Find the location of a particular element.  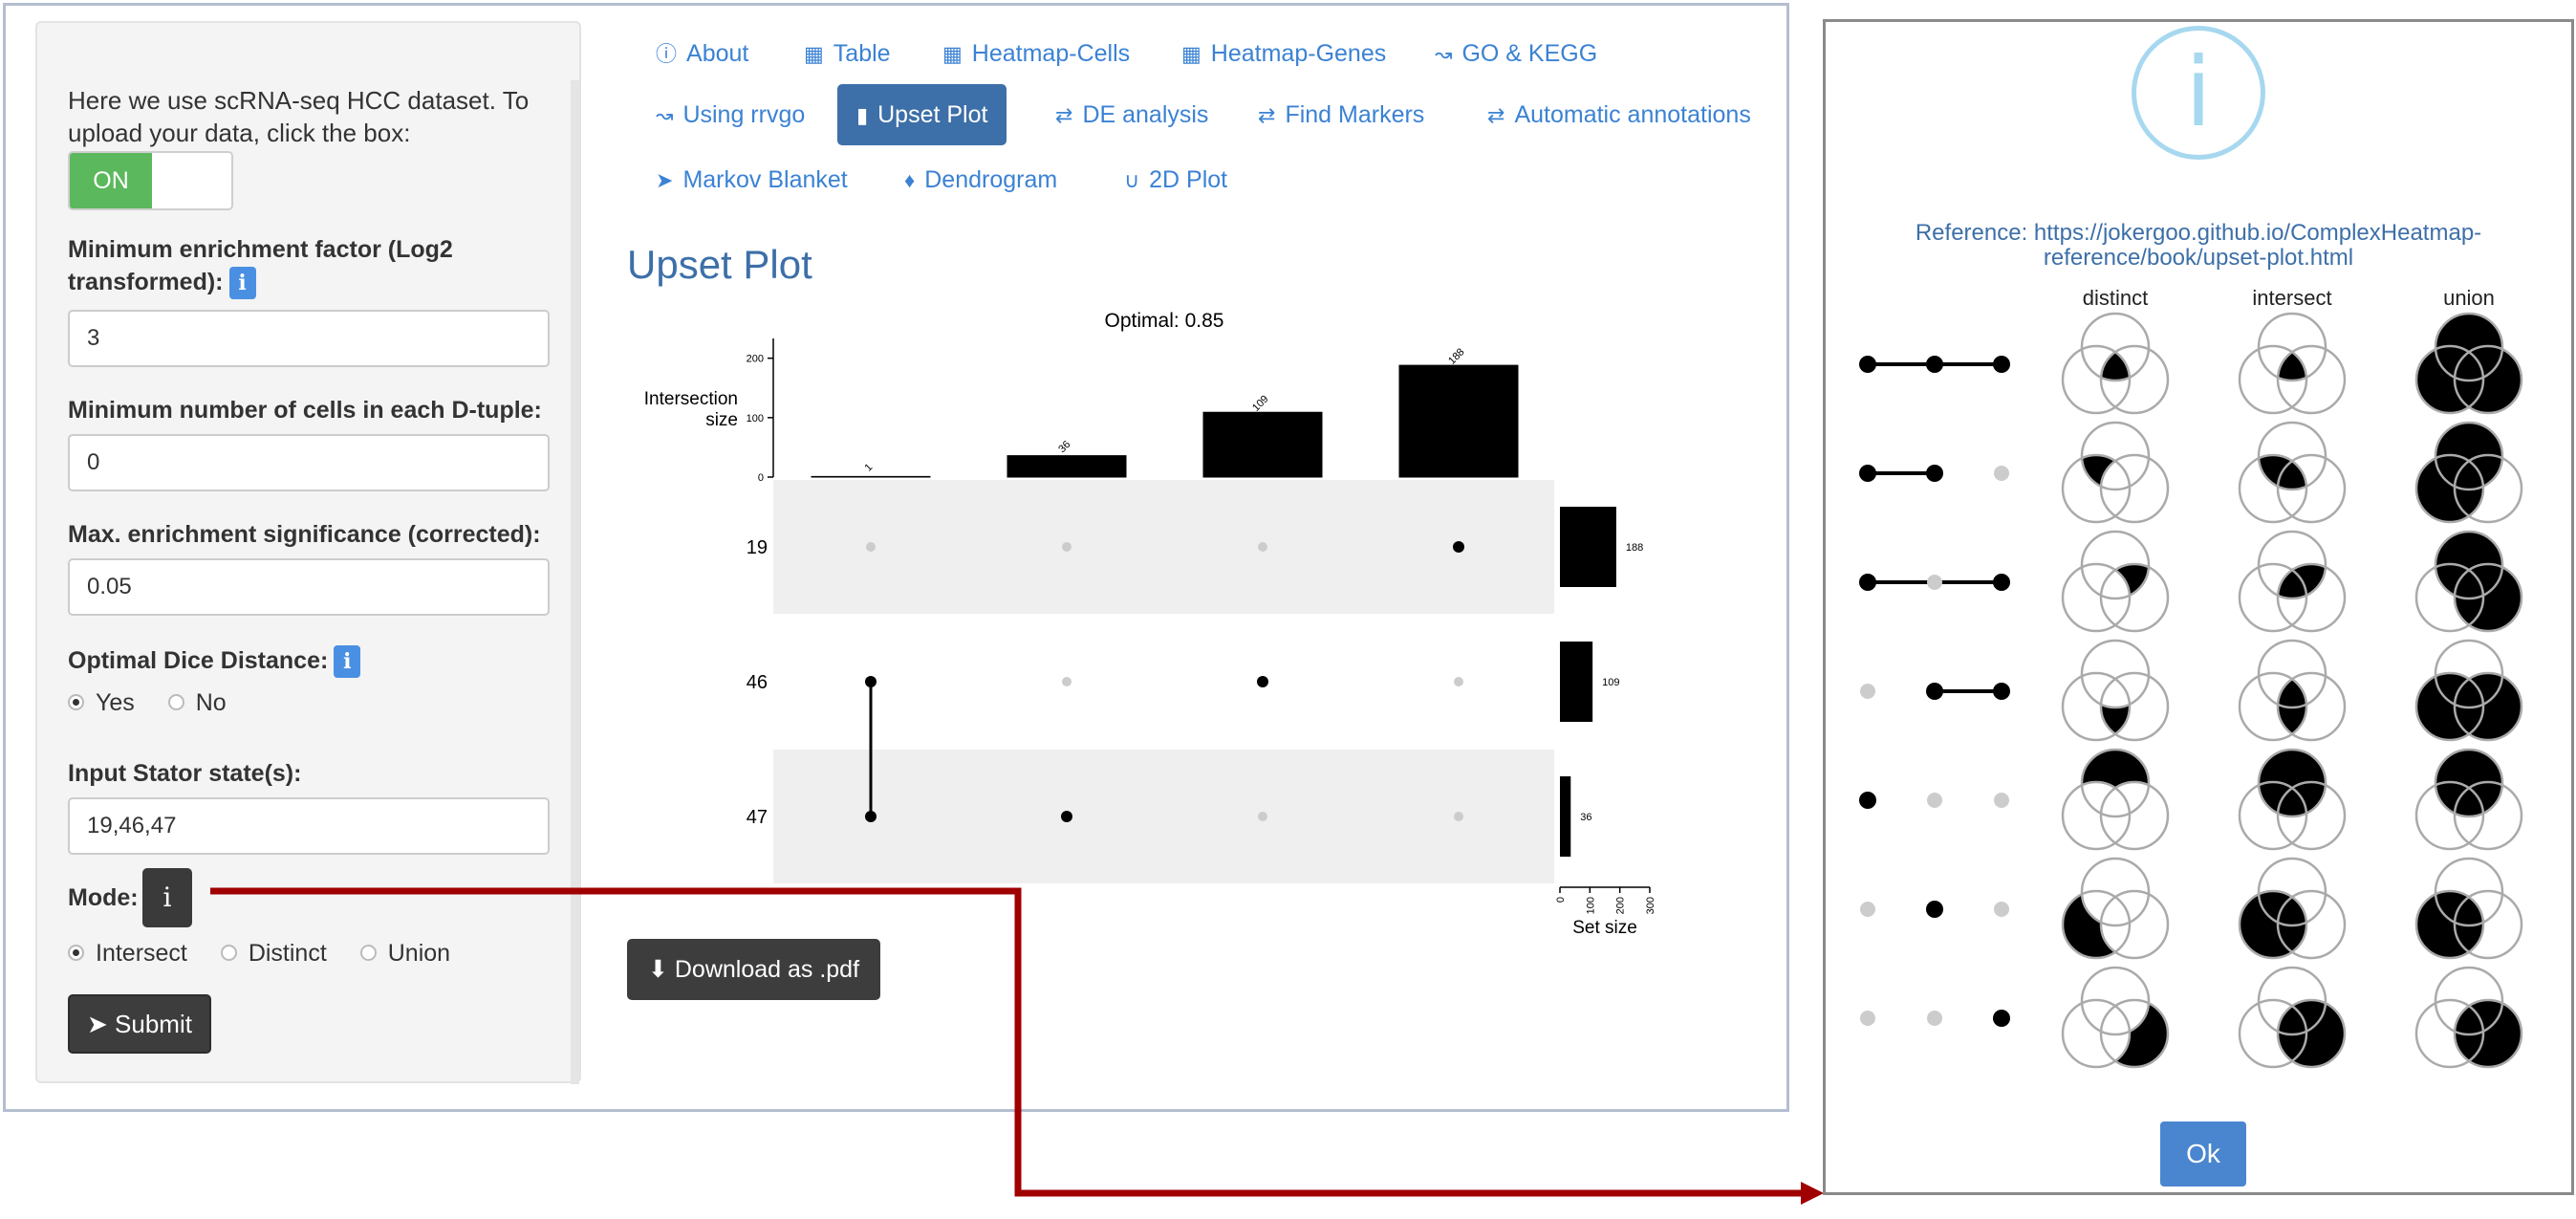

tab-2d-plot: ∪ 2D Plot is located at coordinates (1175, 179).